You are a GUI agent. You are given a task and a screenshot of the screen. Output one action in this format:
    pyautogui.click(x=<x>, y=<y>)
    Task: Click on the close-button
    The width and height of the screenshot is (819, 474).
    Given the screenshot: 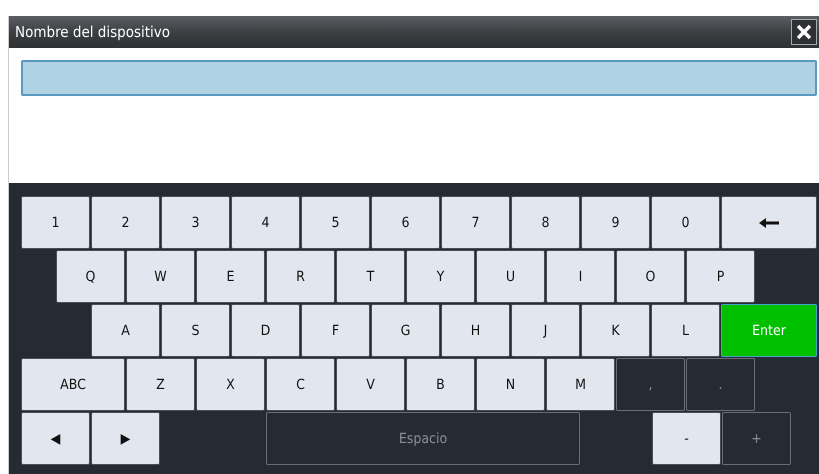 What is the action you would take?
    pyautogui.click(x=804, y=32)
    